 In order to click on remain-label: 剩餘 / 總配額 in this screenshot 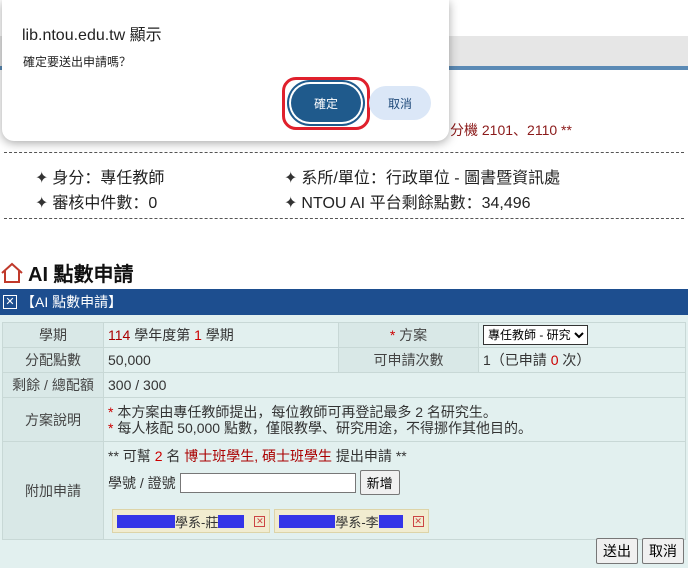, I will do `click(53, 385)`.